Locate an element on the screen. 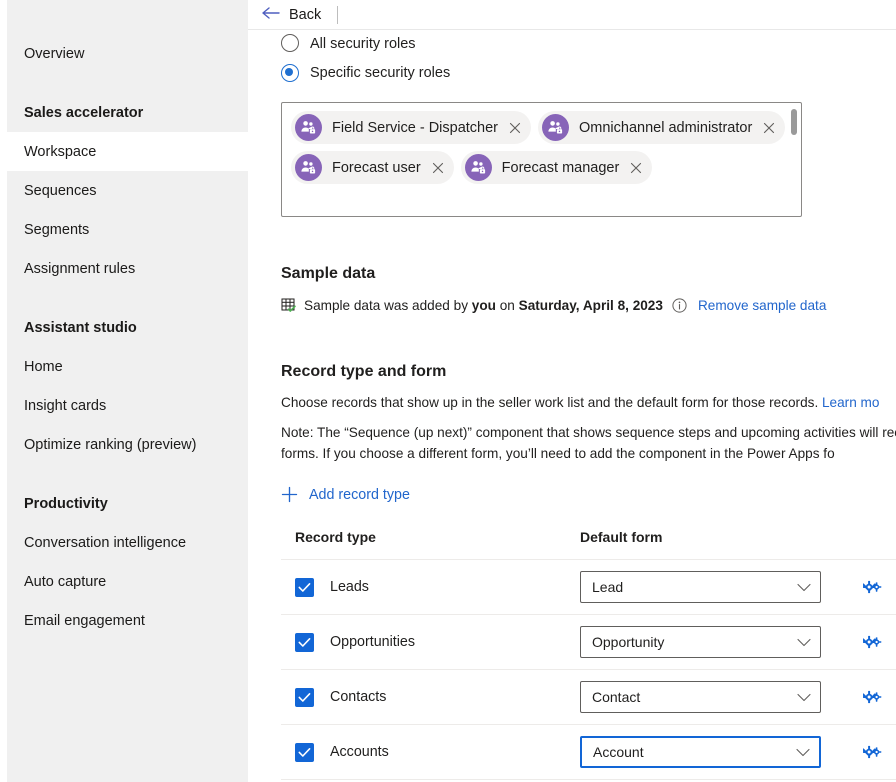 Image resolution: width=896 pixels, height=782 pixels. security-role-tag-label: Forecast user is located at coordinates (376, 167).